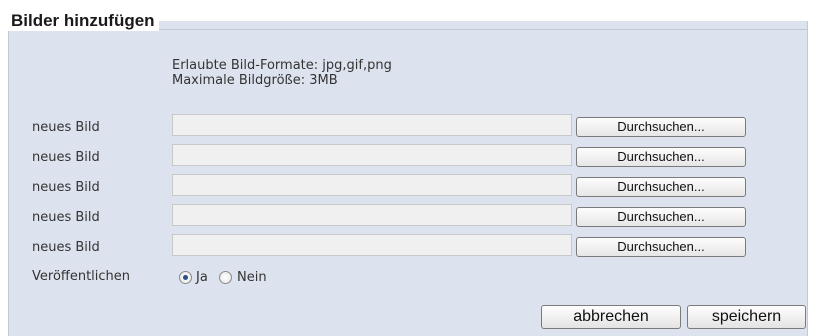 Image resolution: width=814 pixels, height=336 pixels. What do you see at coordinates (83, 21) in the screenshot?
I see `fieldset-legend: Bilder hinzufügen` at bounding box center [83, 21].